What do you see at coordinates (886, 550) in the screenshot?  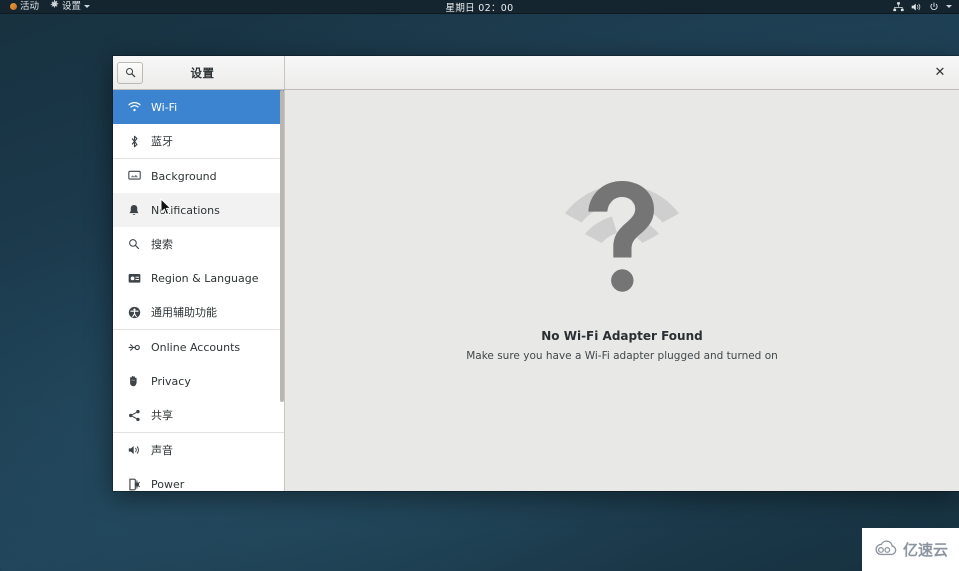 I see `cloud-icon` at bounding box center [886, 550].